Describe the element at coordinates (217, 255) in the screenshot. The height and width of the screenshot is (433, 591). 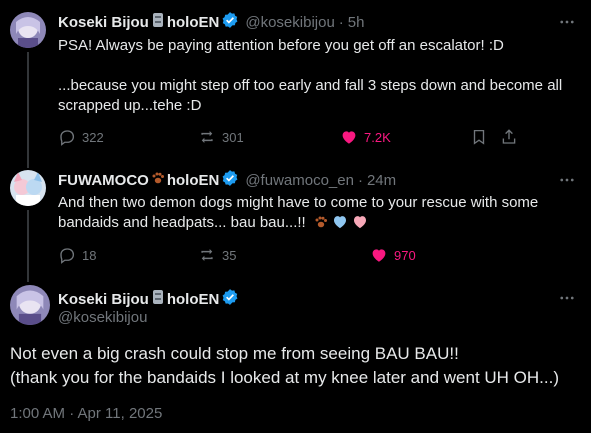
I see `repost-button: 35` at that location.